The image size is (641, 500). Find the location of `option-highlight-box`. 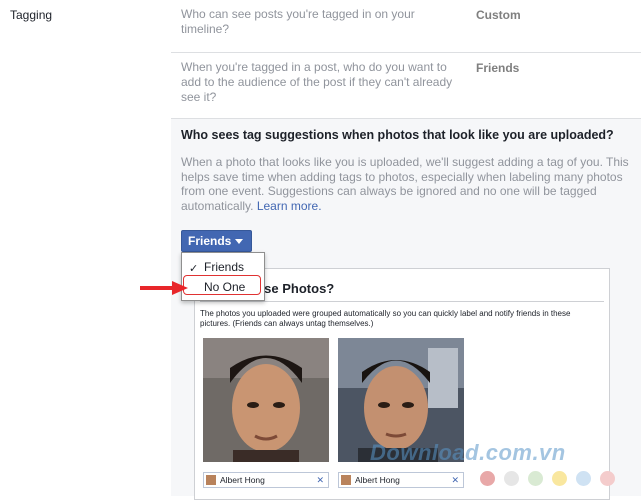

option-highlight-box is located at coordinates (222, 285).